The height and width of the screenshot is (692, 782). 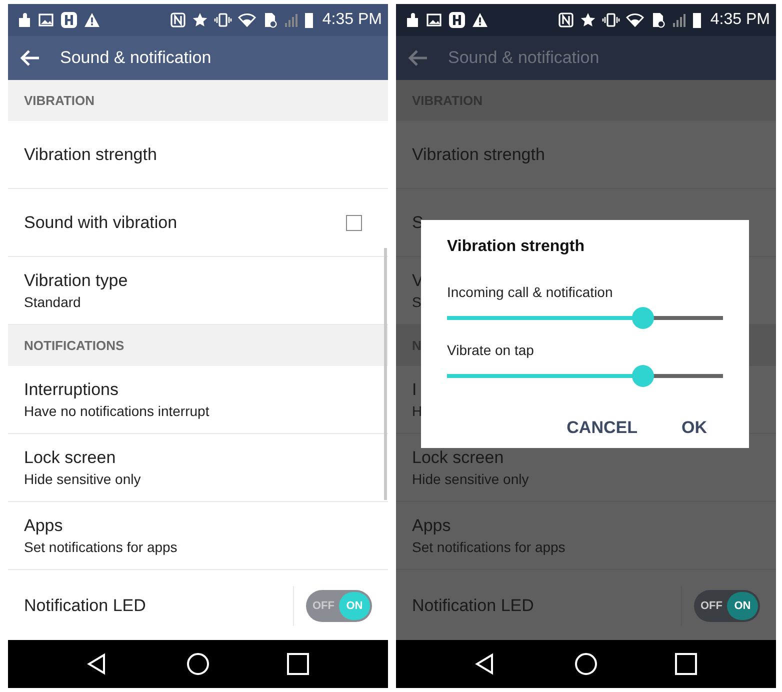 What do you see at coordinates (198, 100) in the screenshot?
I see `section-header: VIBRATION` at bounding box center [198, 100].